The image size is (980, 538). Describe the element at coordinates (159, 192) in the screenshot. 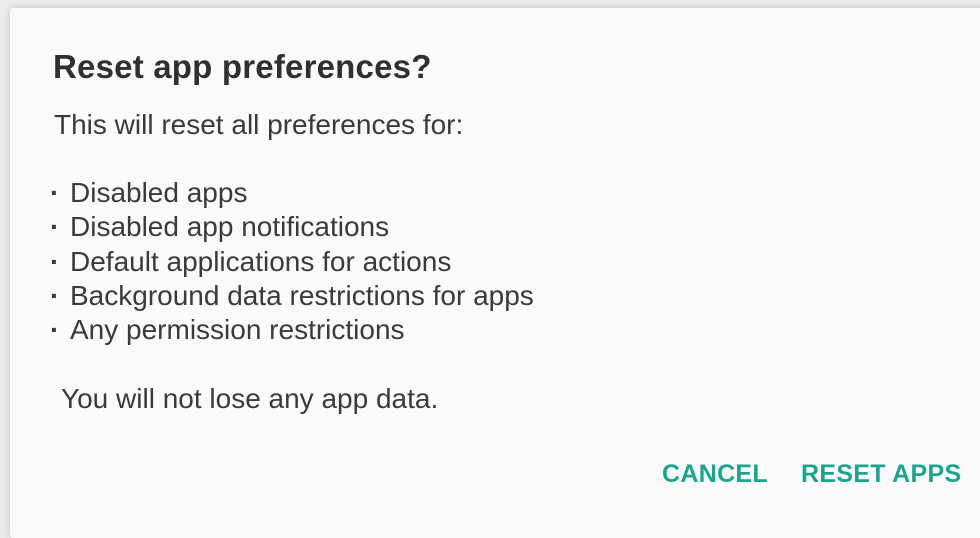

I see `list-item-label: Disabled apps` at that location.